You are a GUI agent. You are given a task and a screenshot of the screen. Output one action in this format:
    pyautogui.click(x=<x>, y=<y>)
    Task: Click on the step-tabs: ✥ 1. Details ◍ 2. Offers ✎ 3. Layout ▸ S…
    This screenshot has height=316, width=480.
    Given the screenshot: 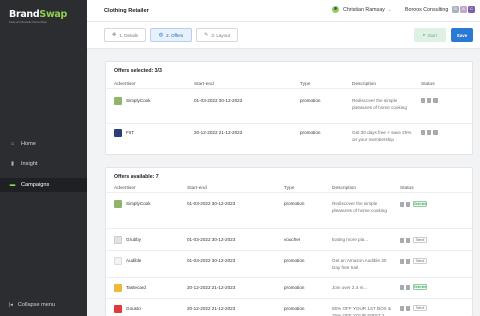 What is the action you would take?
    pyautogui.click(x=283, y=35)
    